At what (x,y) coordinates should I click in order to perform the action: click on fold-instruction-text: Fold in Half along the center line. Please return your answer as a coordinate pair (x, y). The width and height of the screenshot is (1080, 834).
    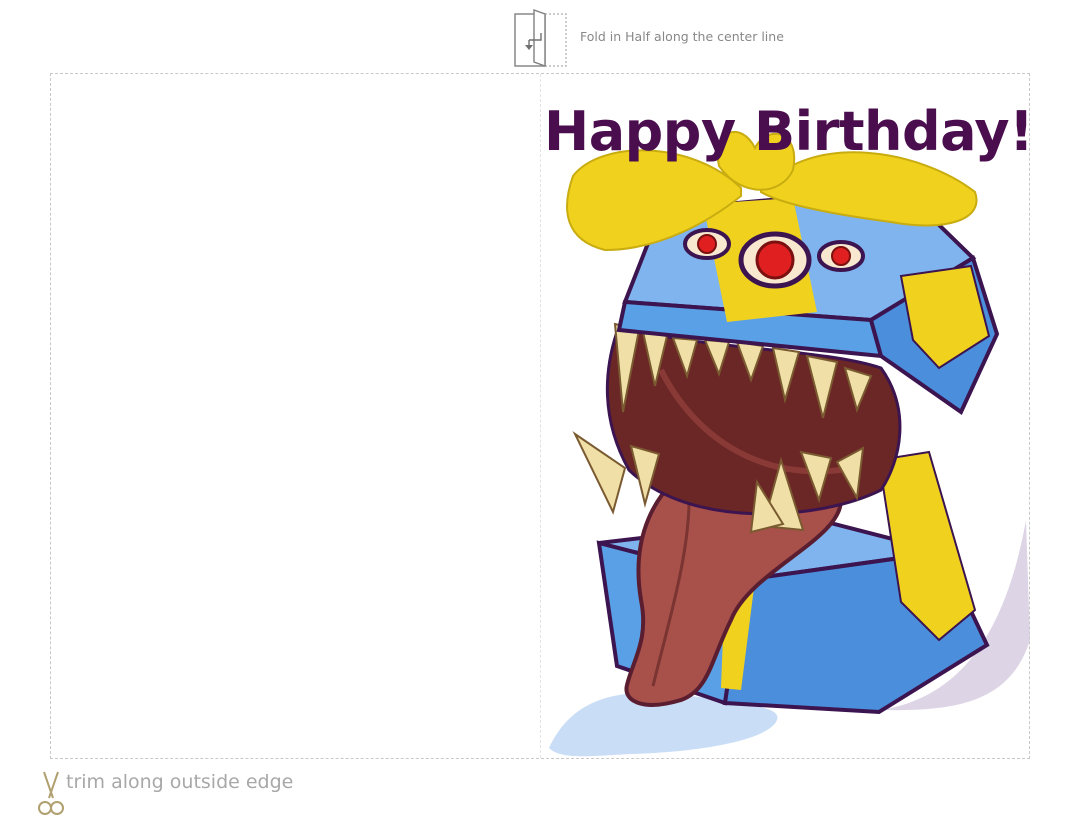
    Looking at the image, I should click on (682, 36).